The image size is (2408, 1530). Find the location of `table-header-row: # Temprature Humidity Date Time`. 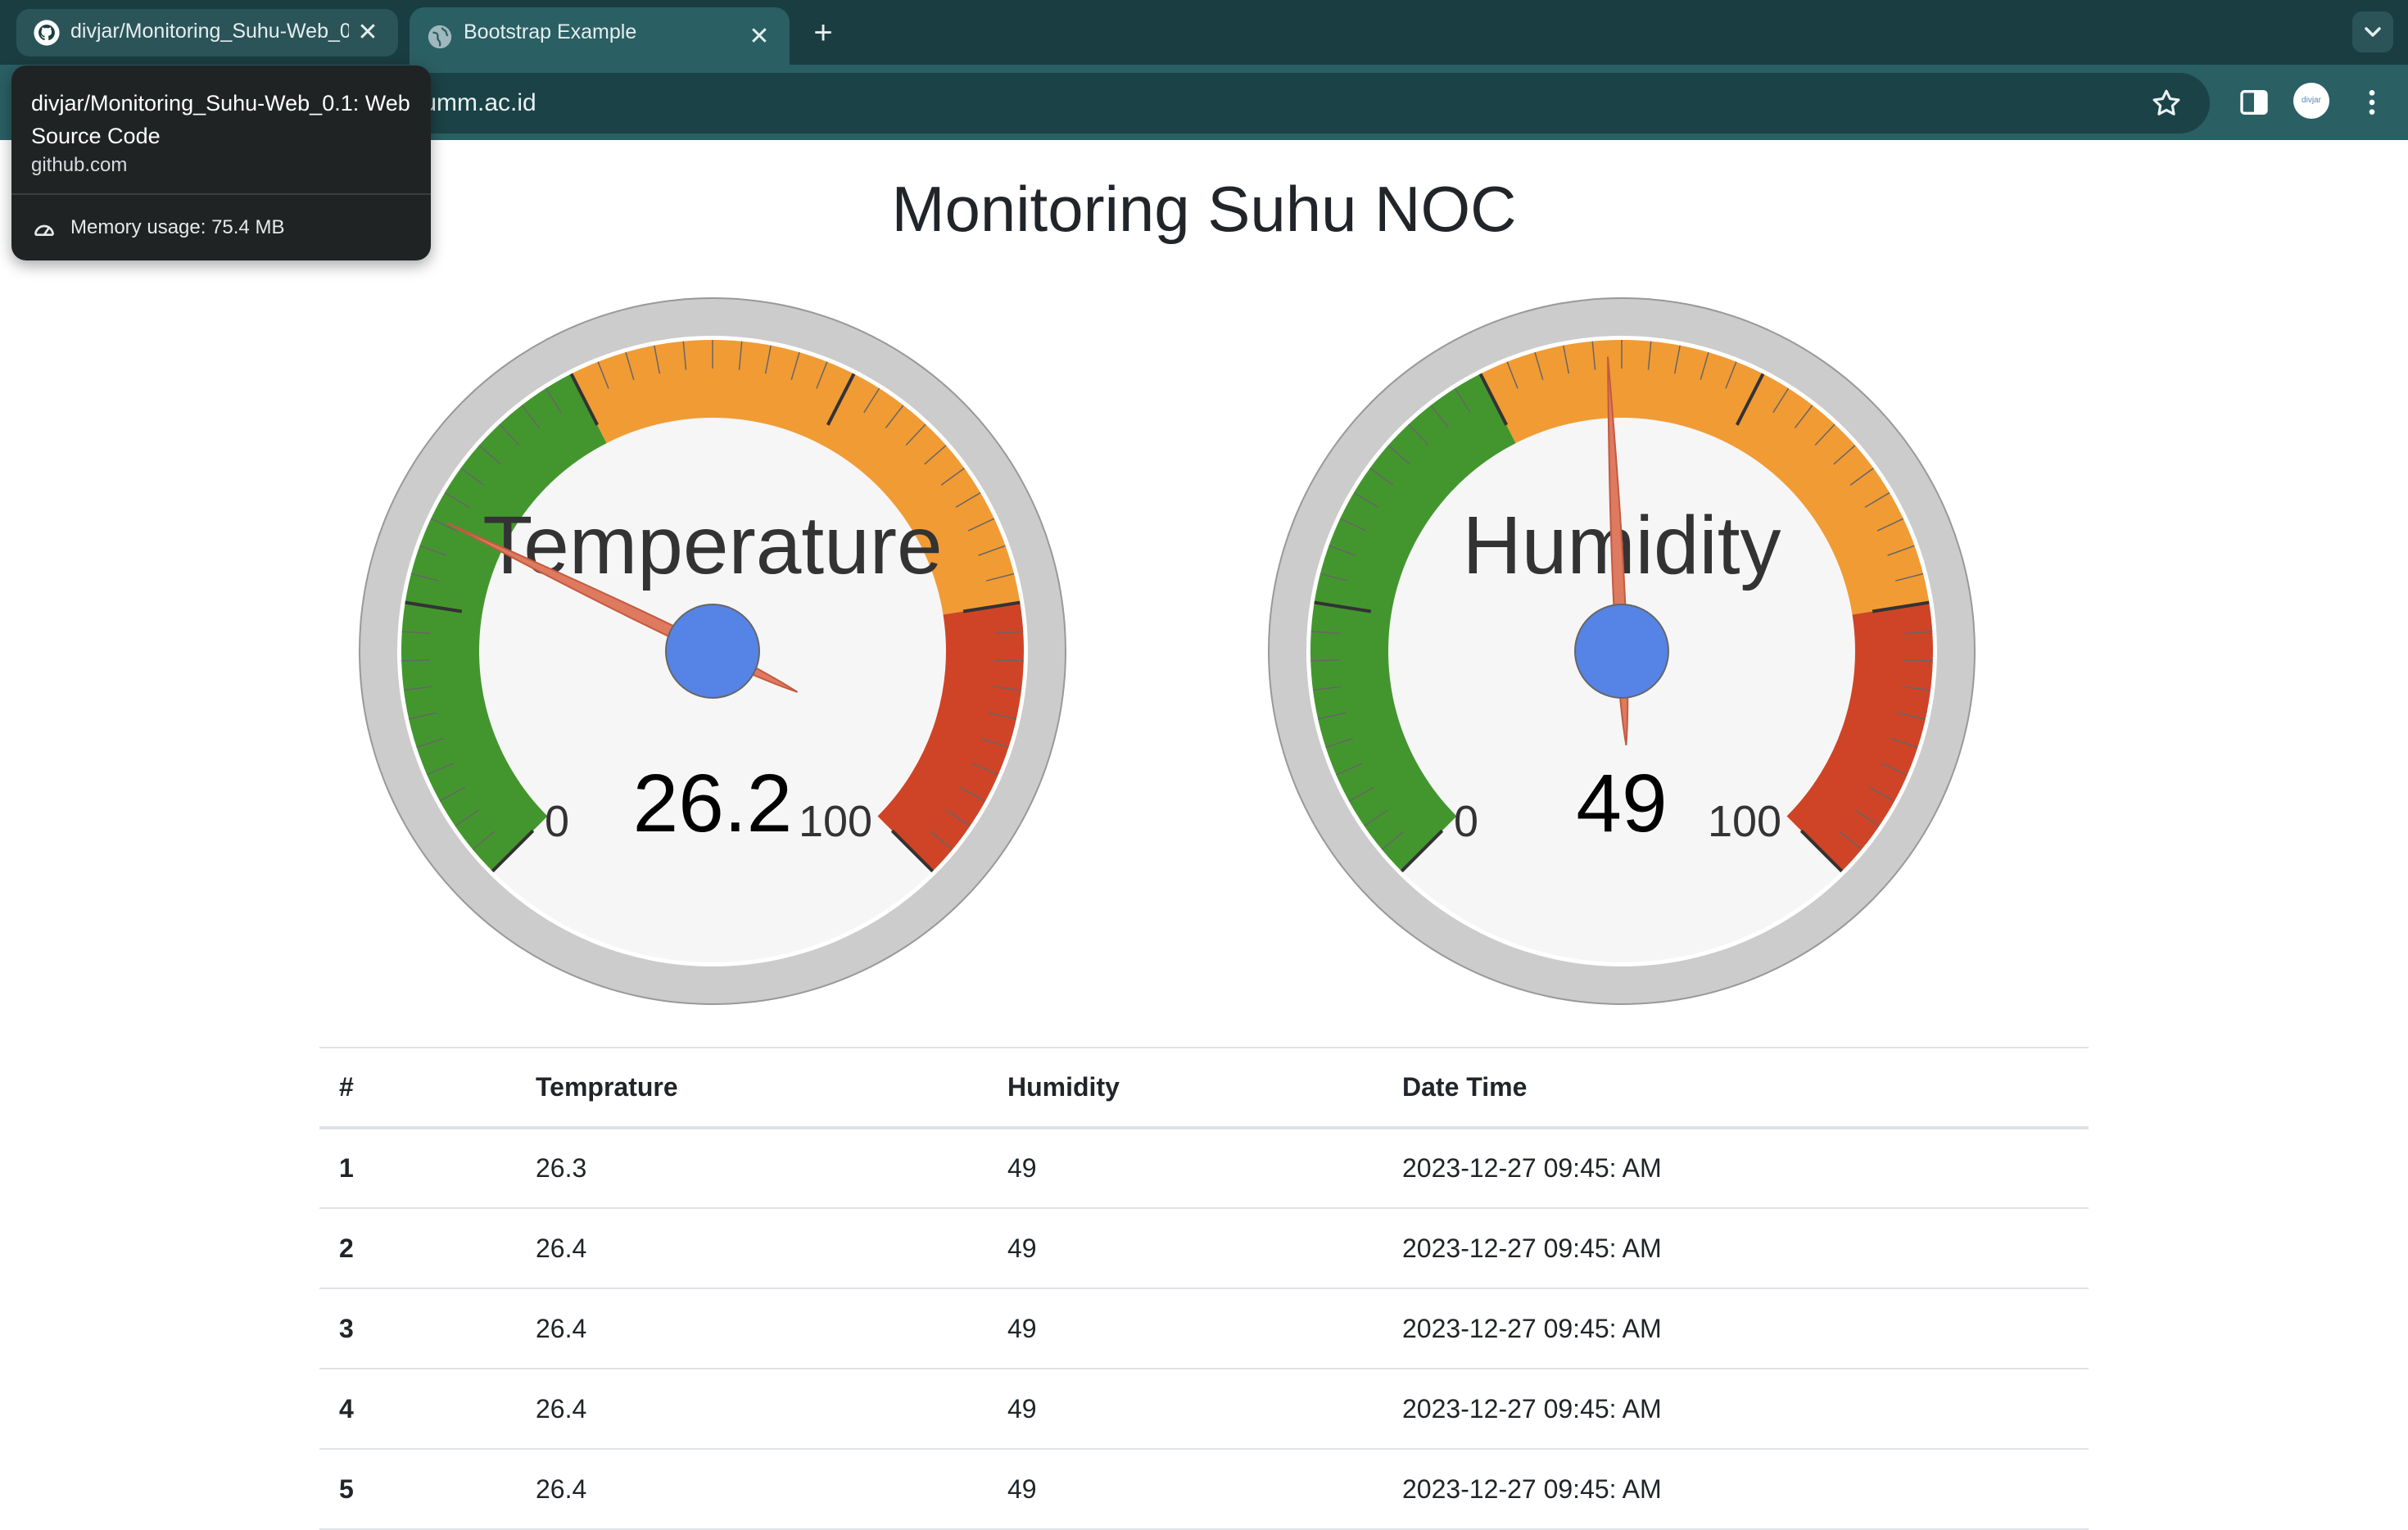

table-header-row: # Temprature Humidity Date Time is located at coordinates (1204, 1088).